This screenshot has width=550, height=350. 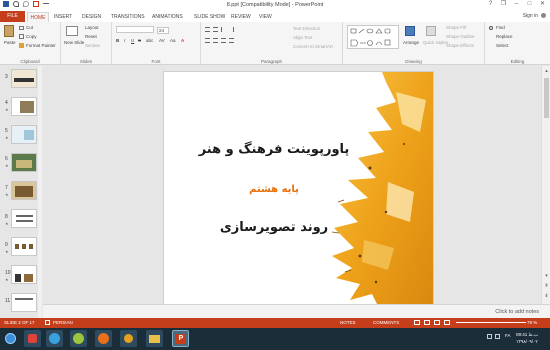 I want to click on tab-review: REVIEW, so click(x=241, y=17).